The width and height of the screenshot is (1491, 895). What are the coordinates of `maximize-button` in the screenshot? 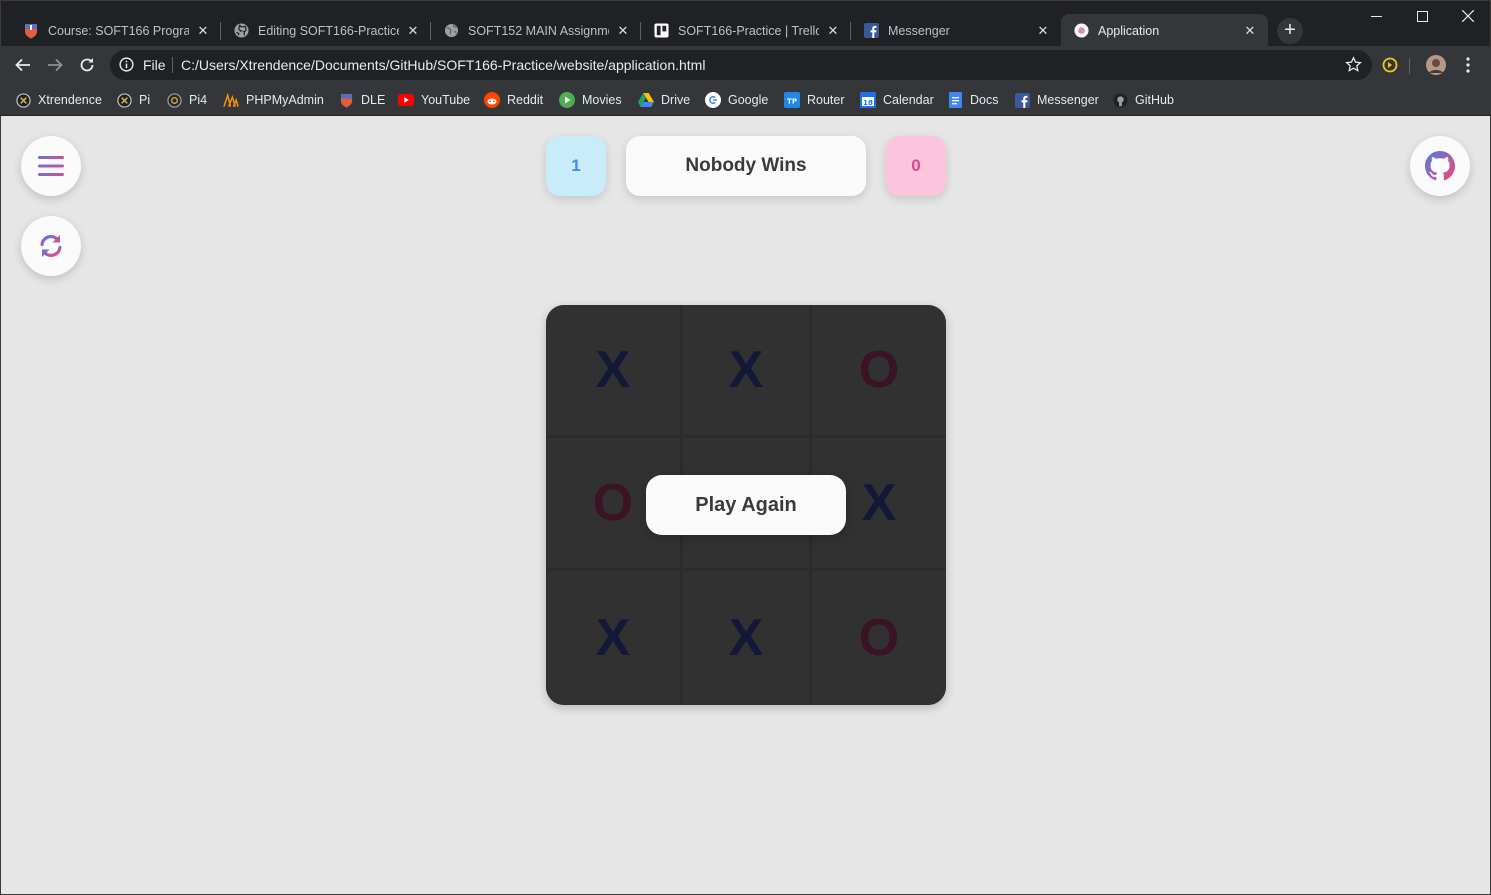 It's located at (1422, 16).